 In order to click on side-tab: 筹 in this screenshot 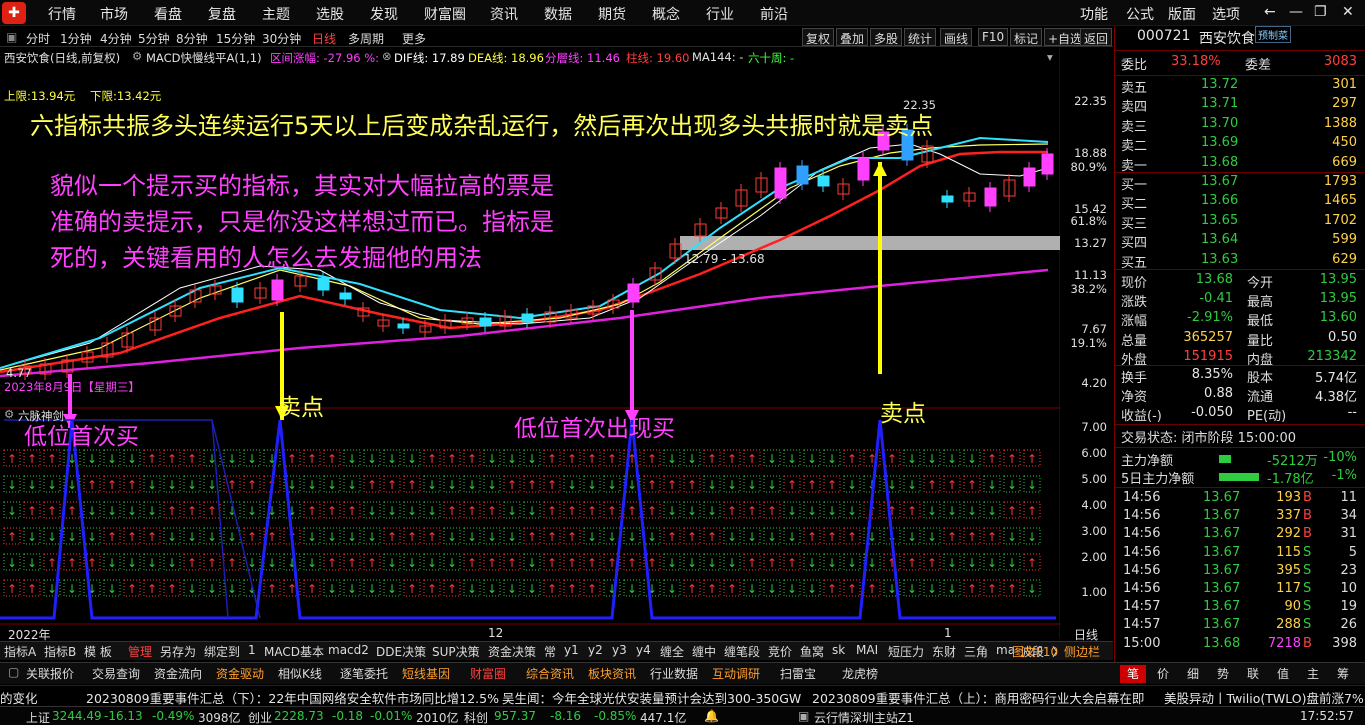, I will do `click(1343, 674)`.